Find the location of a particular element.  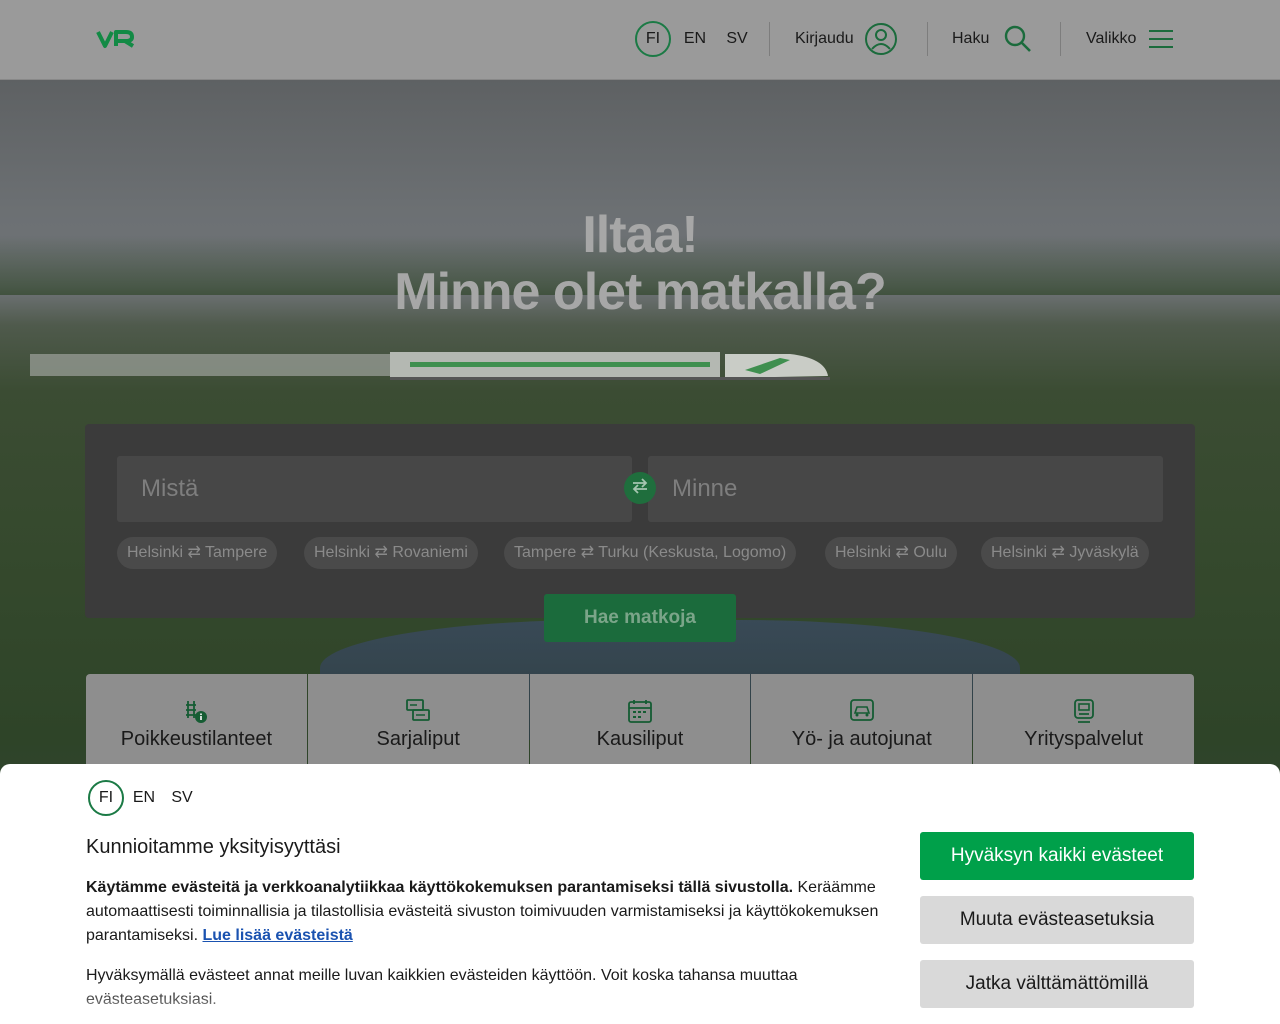

business-train-icon is located at coordinates (1084, 711).